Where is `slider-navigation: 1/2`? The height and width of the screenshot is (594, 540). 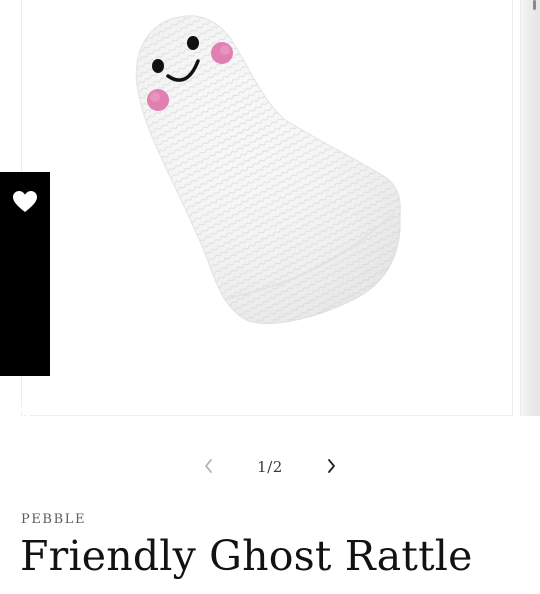 slider-navigation: 1/2 is located at coordinates (270, 468).